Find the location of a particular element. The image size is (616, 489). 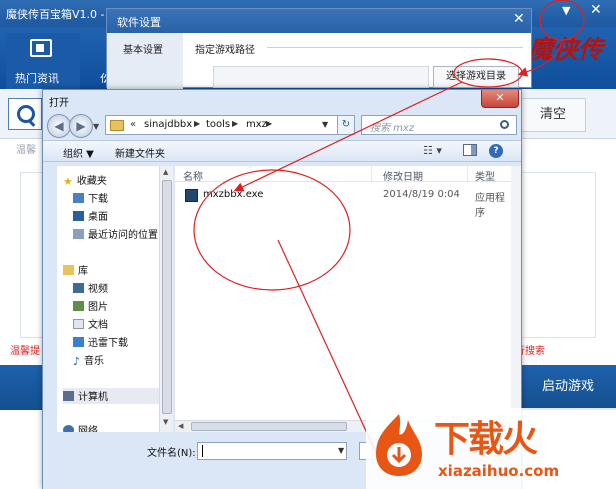

filename-label: 文件名(N): is located at coordinates (171, 453).